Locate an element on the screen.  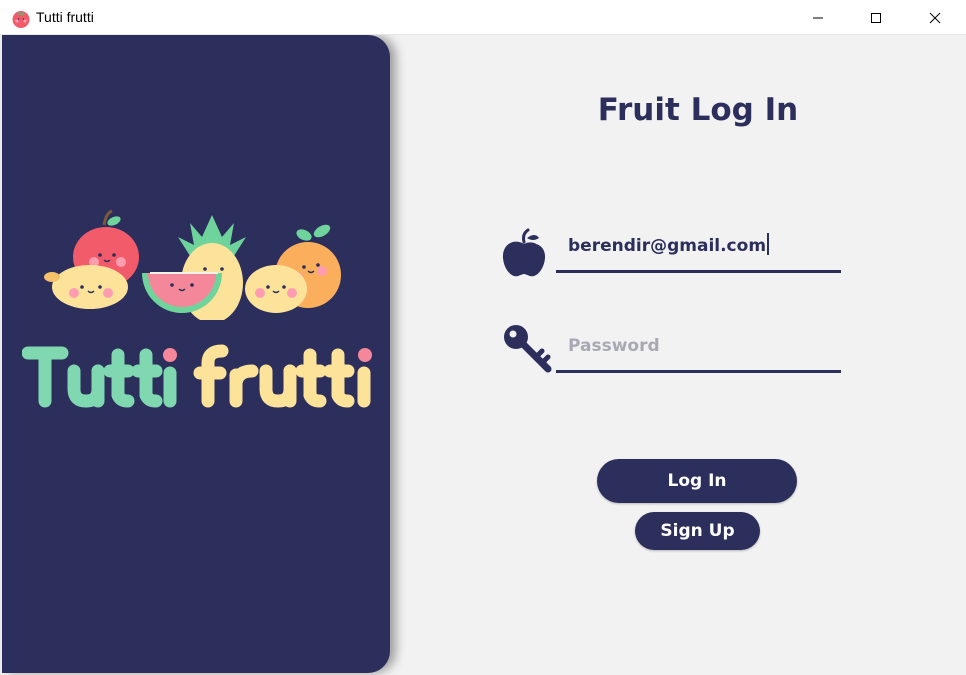
maximize-button is located at coordinates (876, 17).